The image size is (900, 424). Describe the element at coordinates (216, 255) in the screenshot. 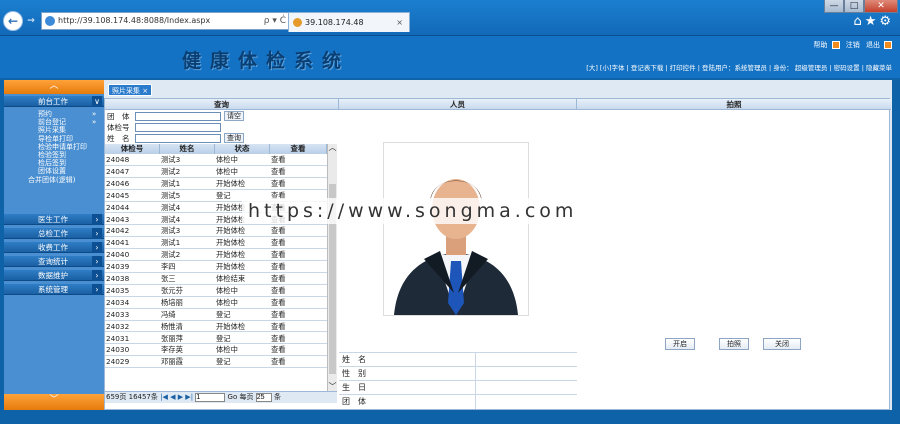

I see `table-row: 24040 测试2 开始体检 查看` at that location.